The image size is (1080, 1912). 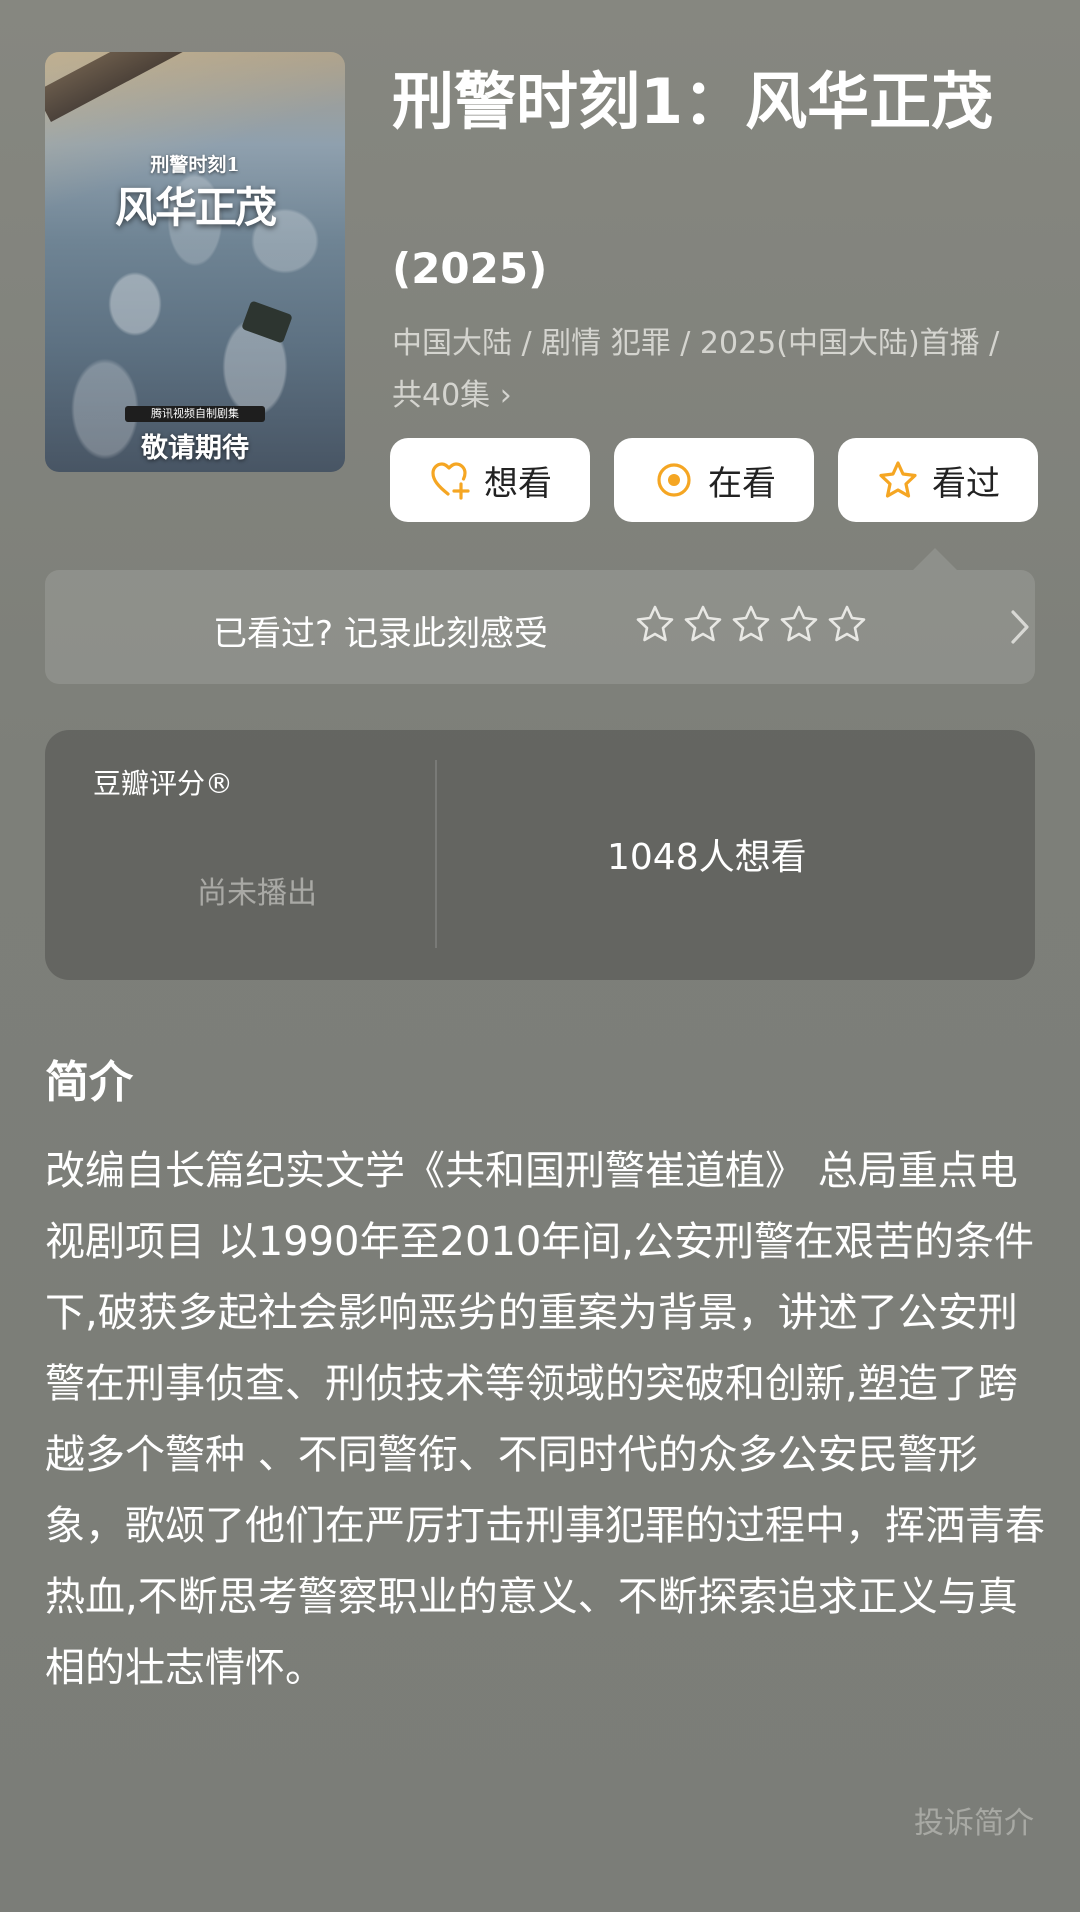 What do you see at coordinates (935, 559) in the screenshot?
I see `rating-pointer` at bounding box center [935, 559].